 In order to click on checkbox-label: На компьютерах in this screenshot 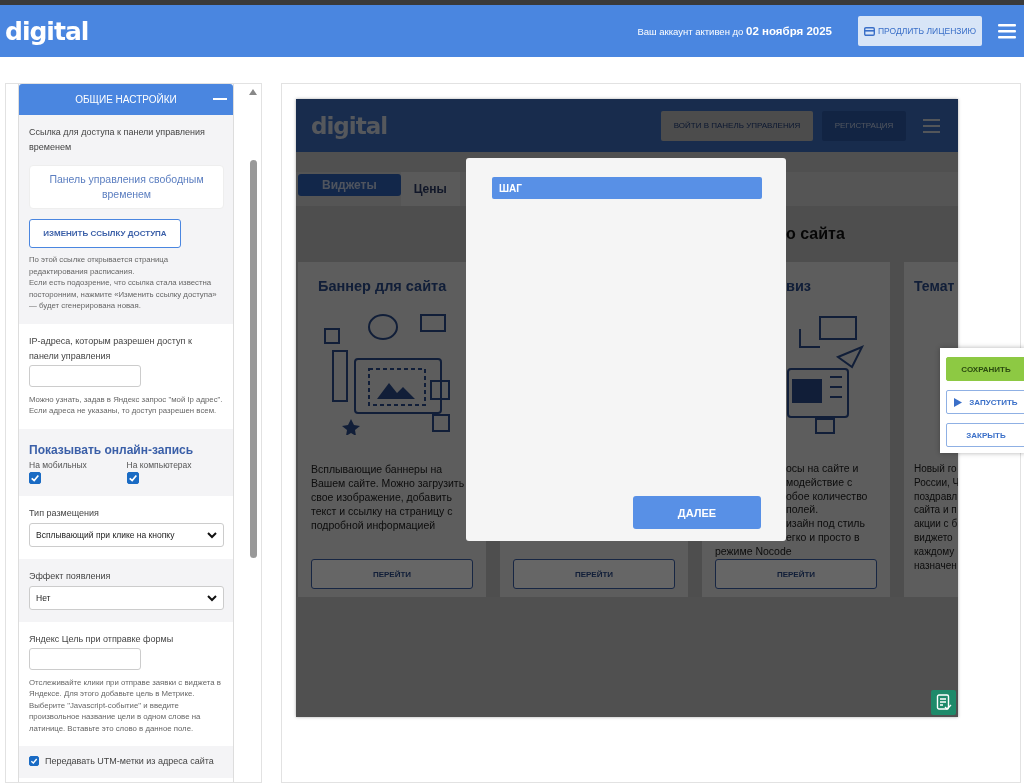, I will do `click(159, 464)`.